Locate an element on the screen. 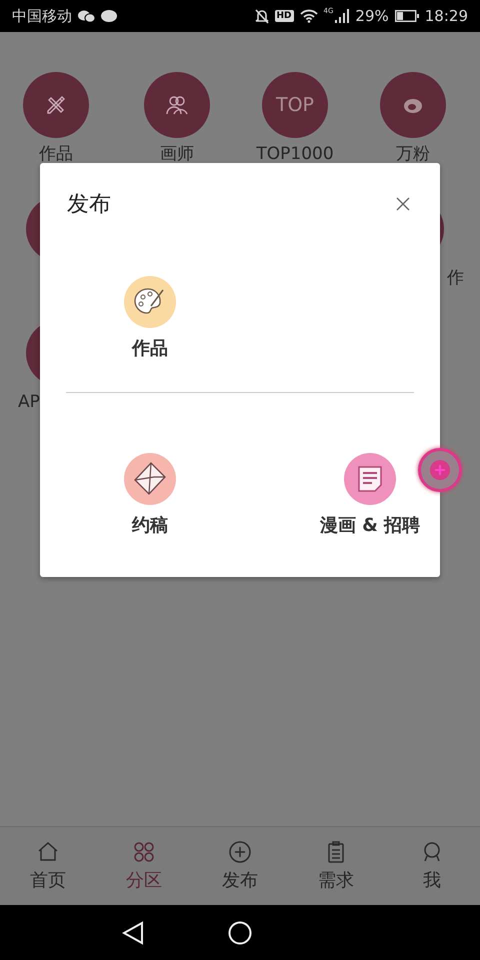  plus-circle-icon is located at coordinates (240, 852).